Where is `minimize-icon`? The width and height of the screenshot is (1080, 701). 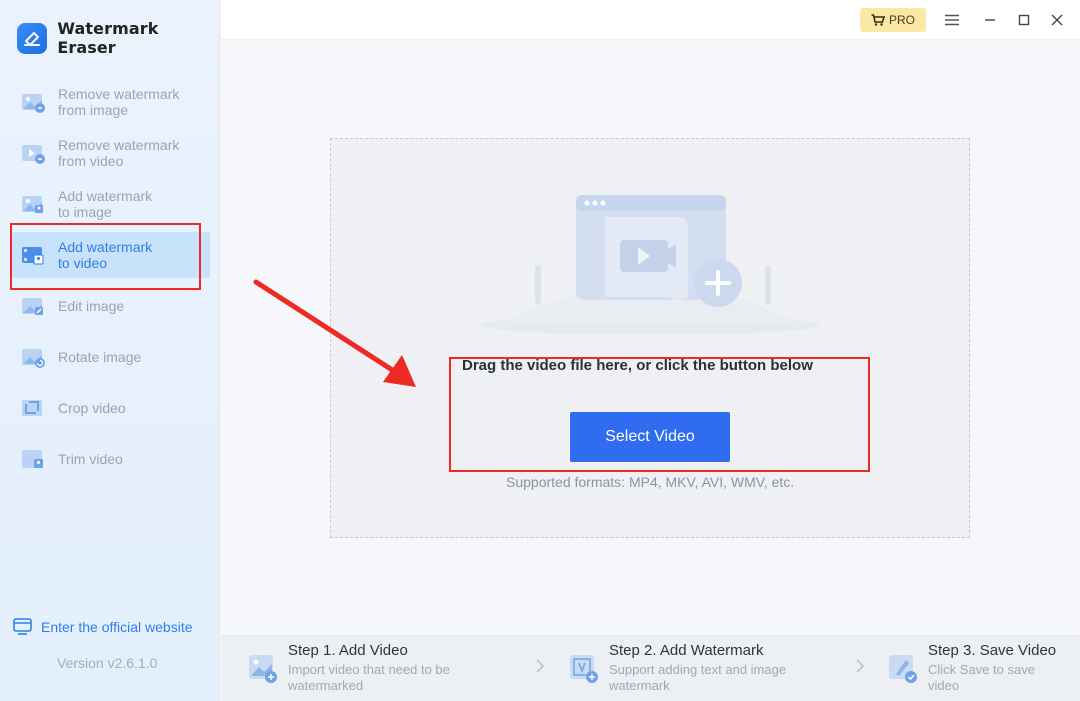
minimize-icon is located at coordinates (990, 20).